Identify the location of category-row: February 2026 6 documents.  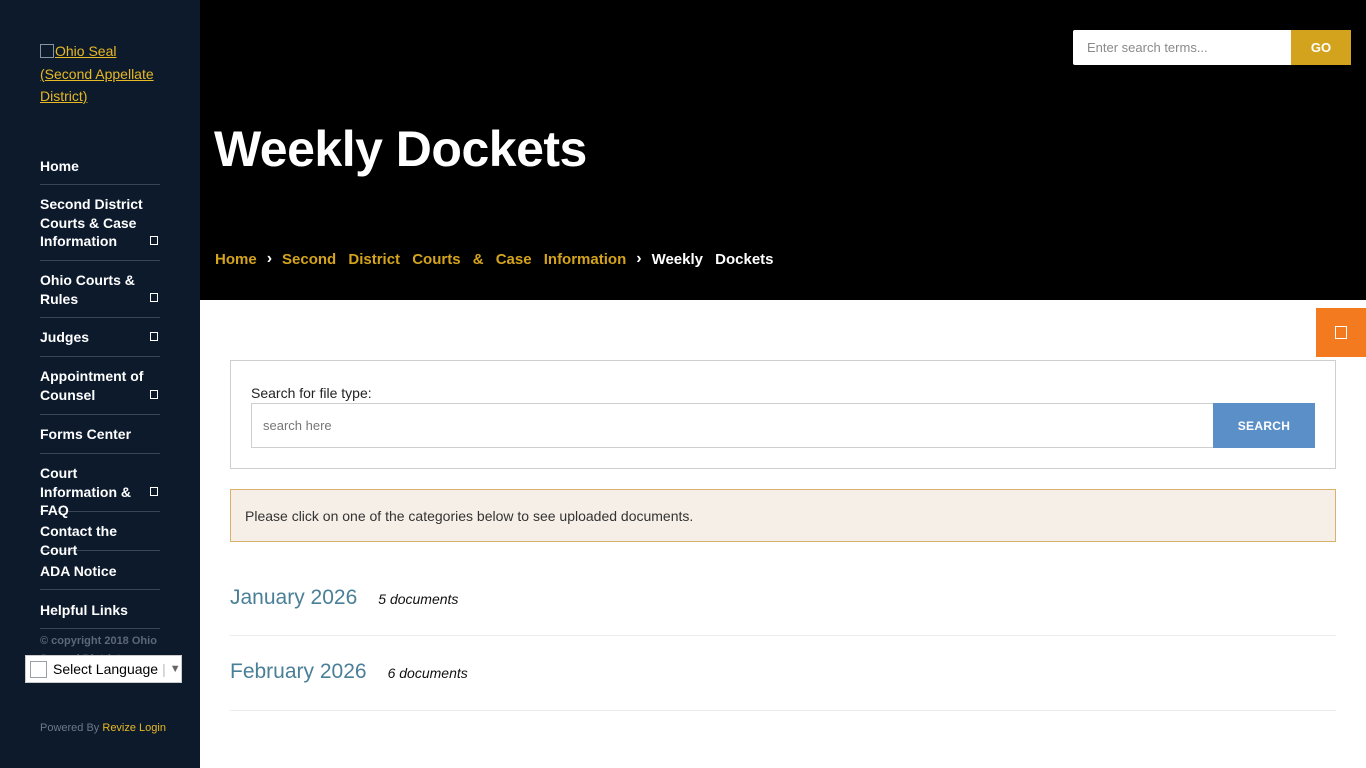
(783, 685).